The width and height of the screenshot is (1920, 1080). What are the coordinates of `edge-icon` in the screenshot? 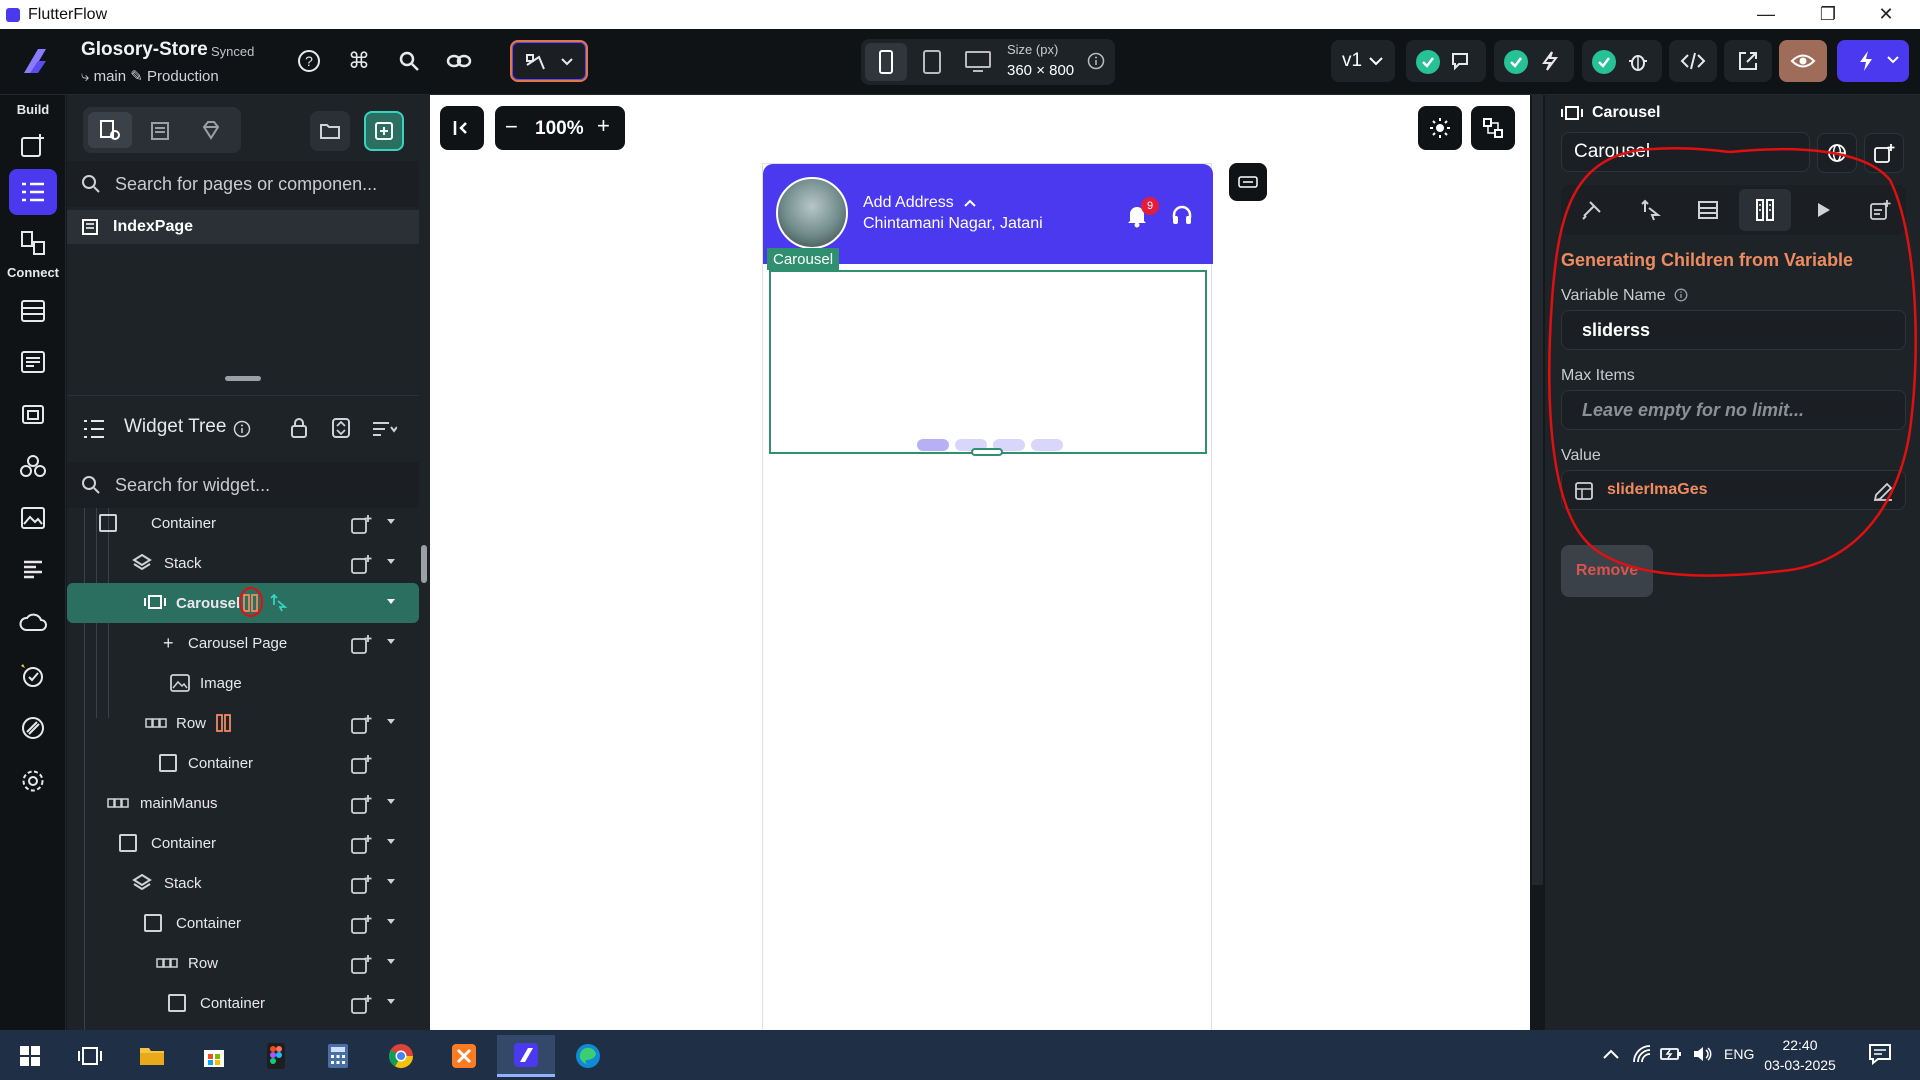 It's located at (588, 1056).